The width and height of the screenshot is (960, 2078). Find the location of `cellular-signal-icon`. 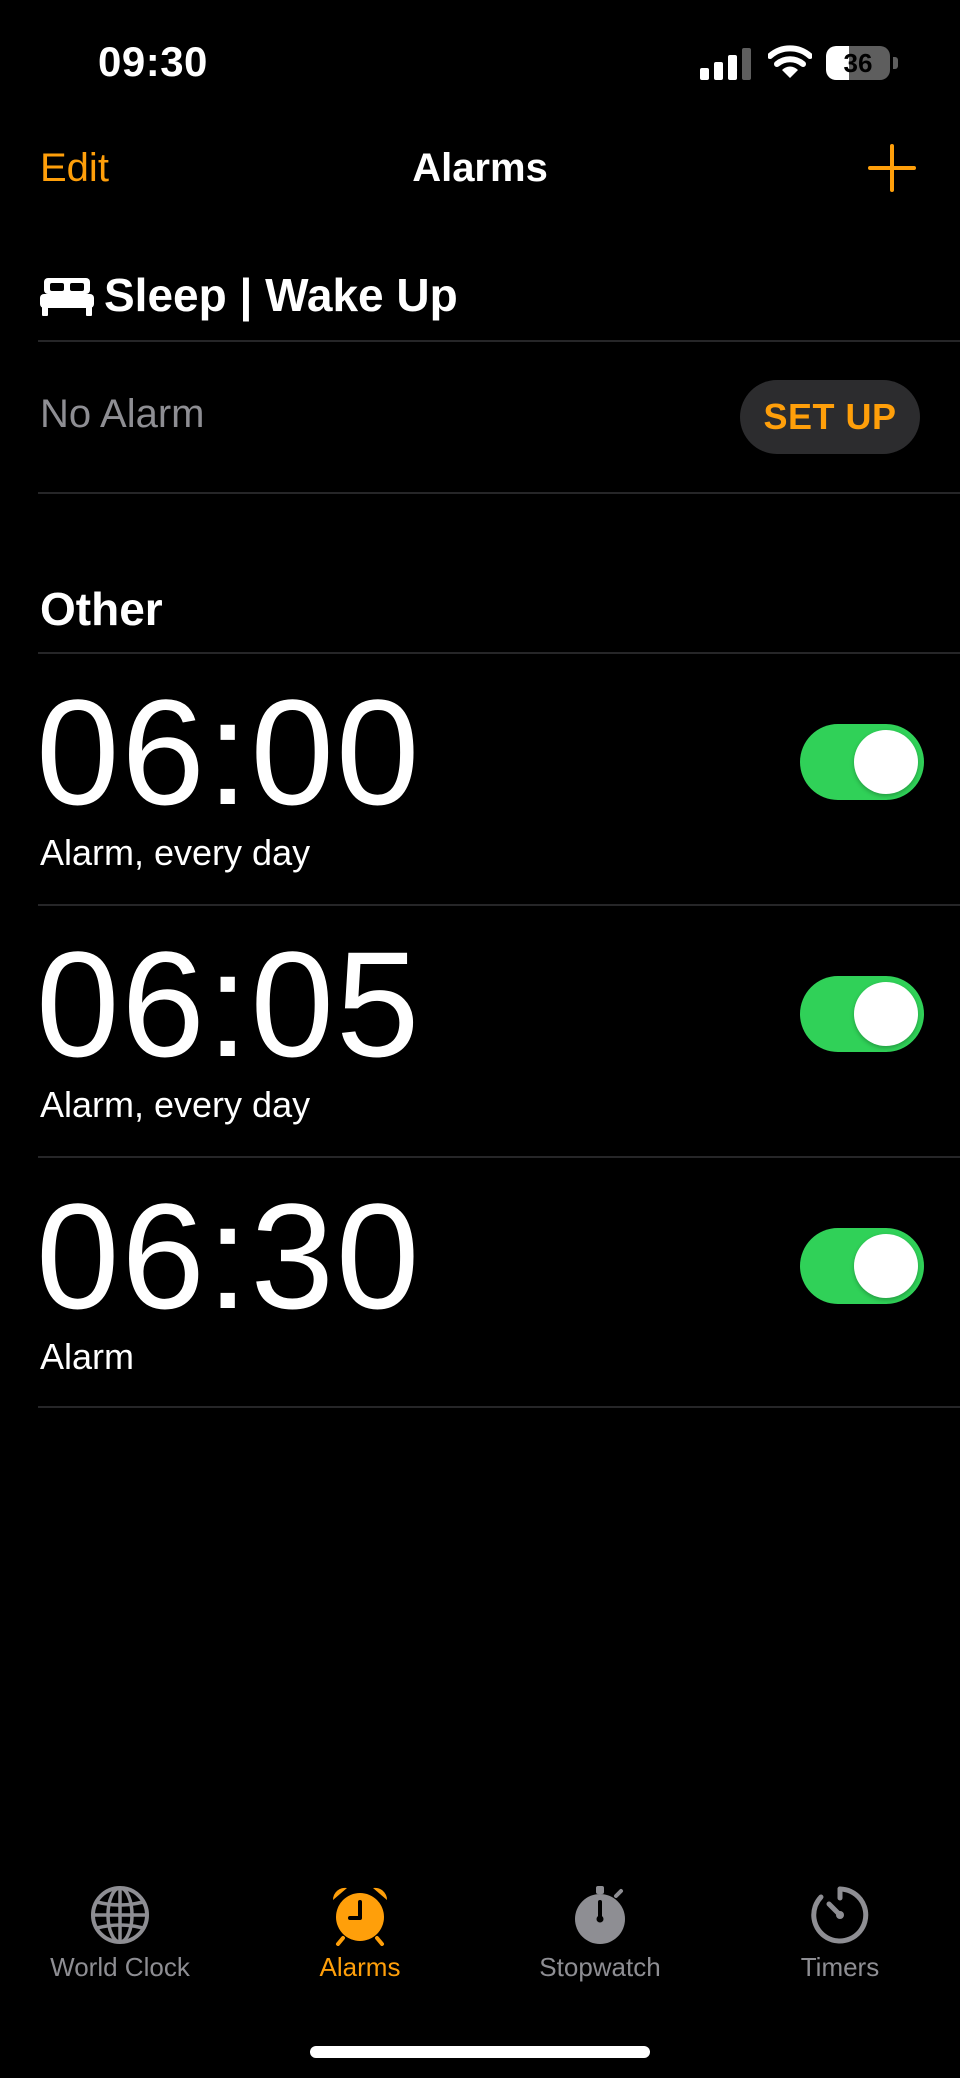

cellular-signal-icon is located at coordinates (725, 64).